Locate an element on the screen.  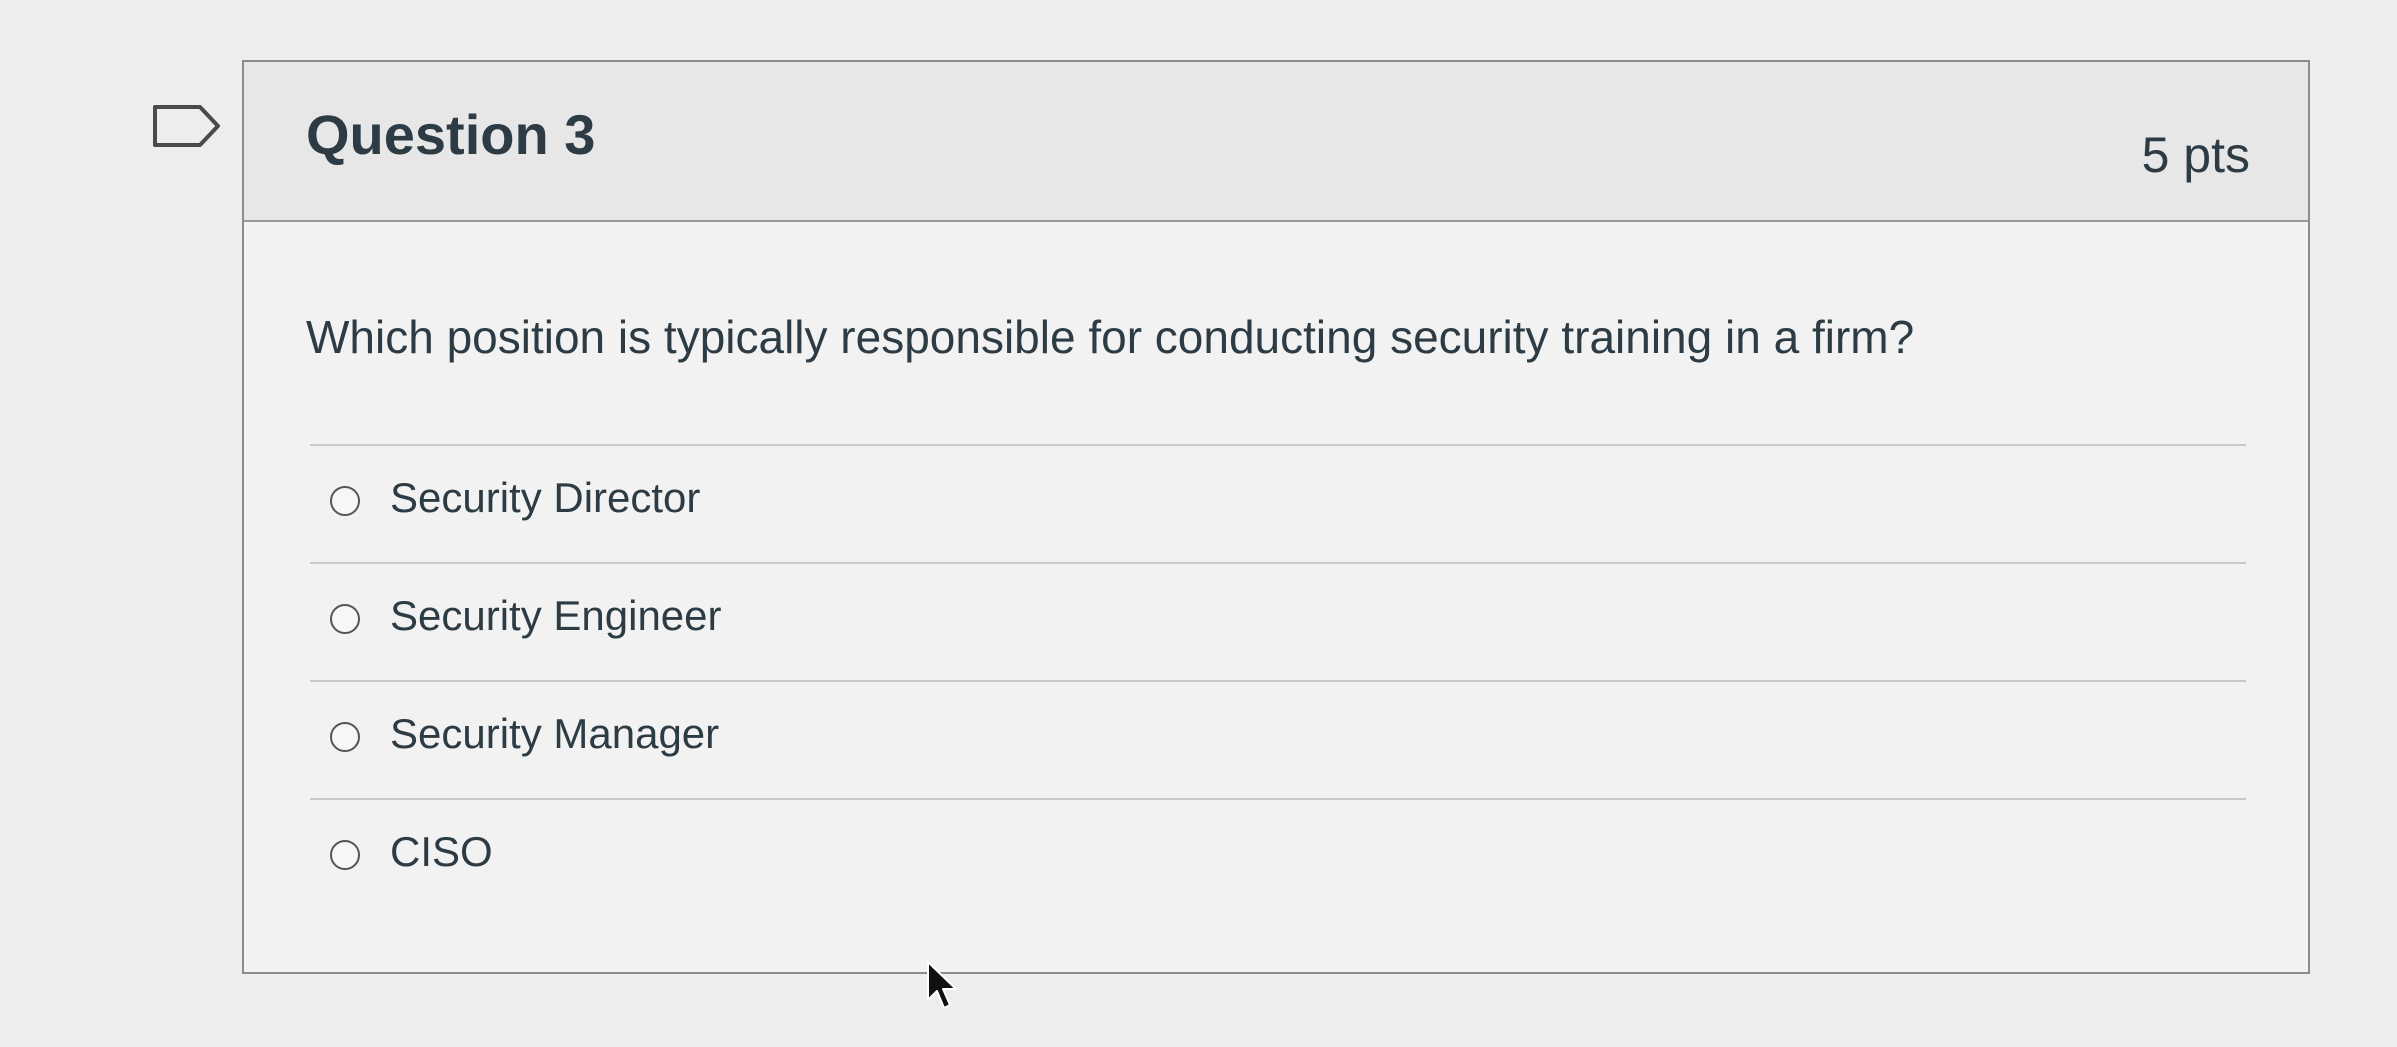
answer-option: Security Manager is located at coordinates (1278, 739).